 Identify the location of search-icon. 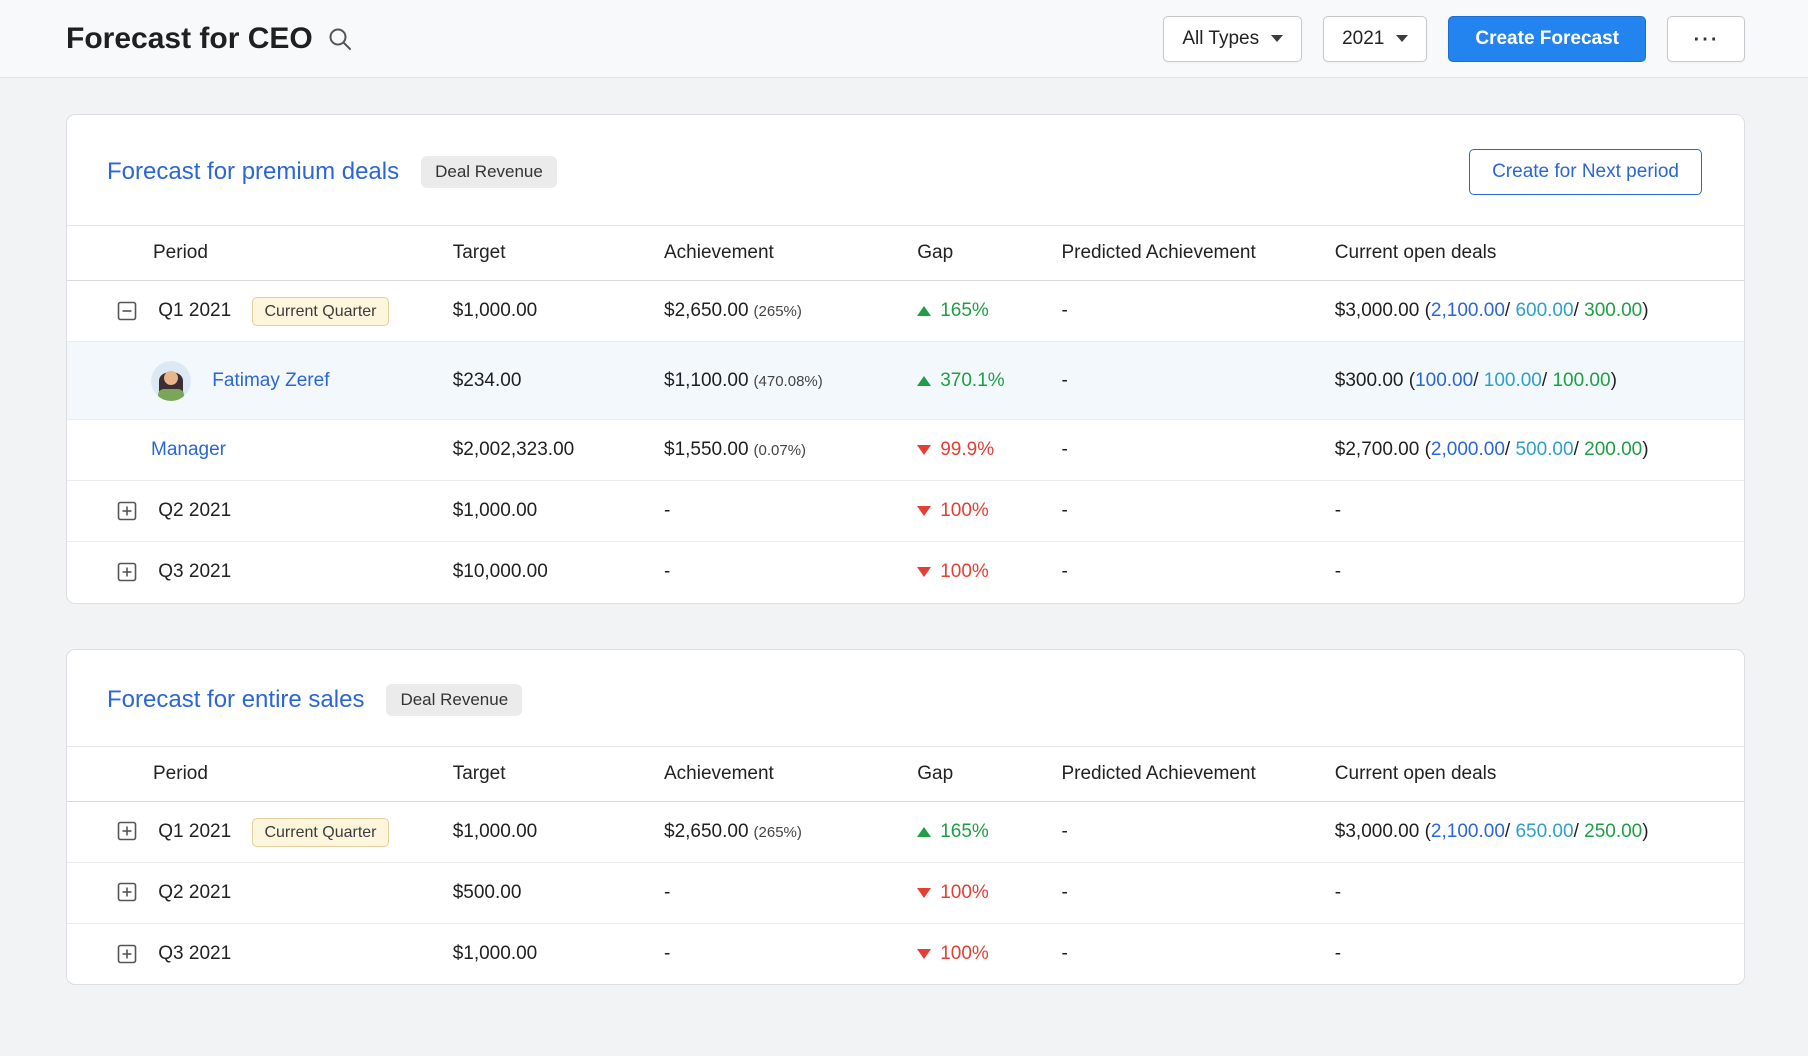
(340, 39).